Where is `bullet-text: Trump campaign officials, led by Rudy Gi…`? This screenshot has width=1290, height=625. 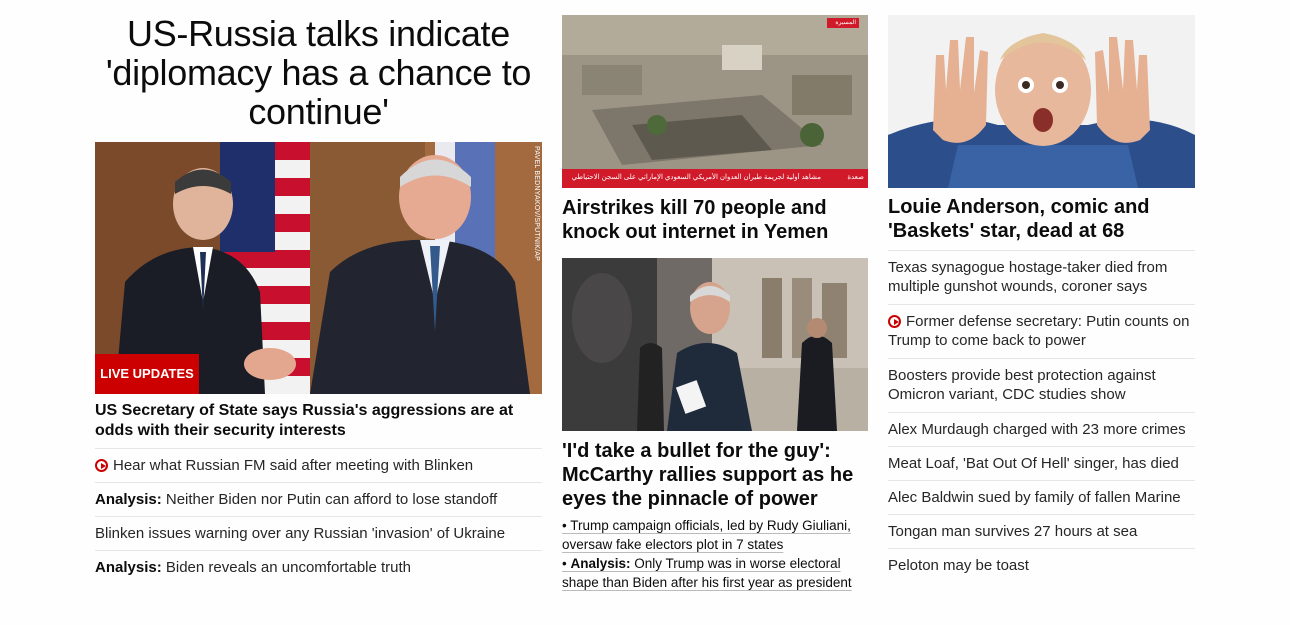 bullet-text: Trump campaign officials, led by Rudy Gi… is located at coordinates (706, 535).